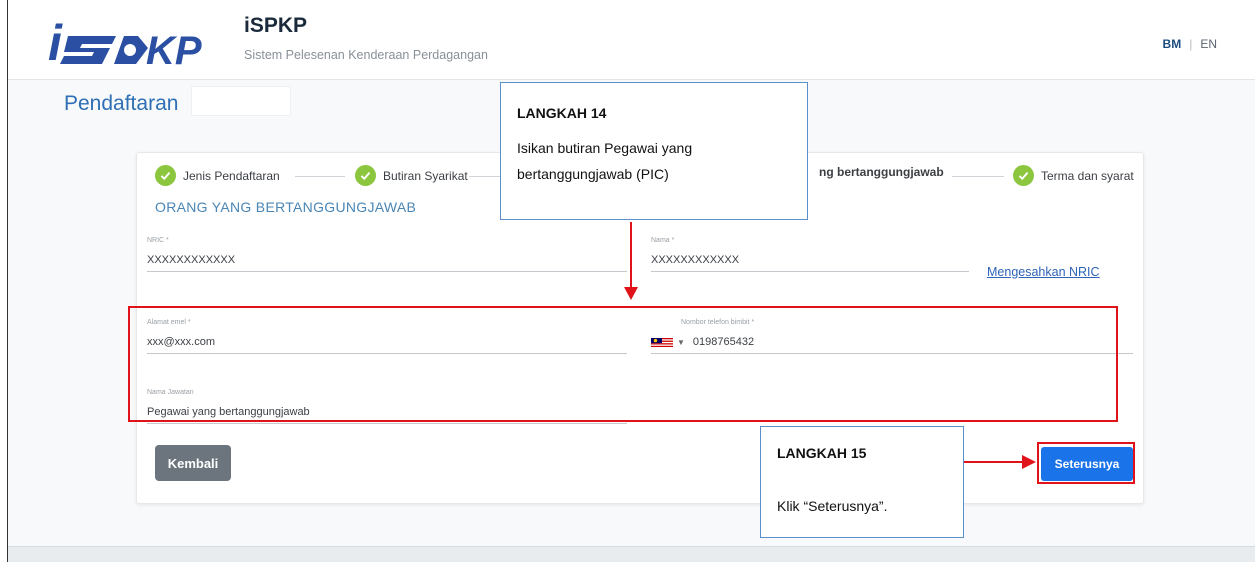 The image size is (1255, 562). I want to click on callout-heading: LANGKAH 14, so click(562, 113).